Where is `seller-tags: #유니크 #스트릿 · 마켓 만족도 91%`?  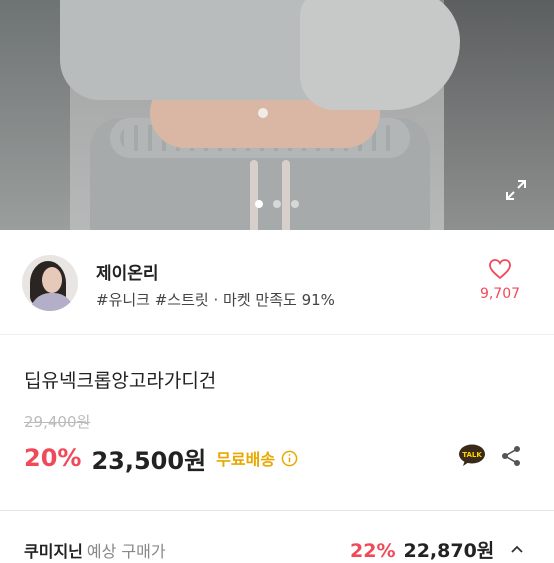
seller-tags: #유니크 #스트릿 · 마켓 만족도 91% is located at coordinates (215, 299).